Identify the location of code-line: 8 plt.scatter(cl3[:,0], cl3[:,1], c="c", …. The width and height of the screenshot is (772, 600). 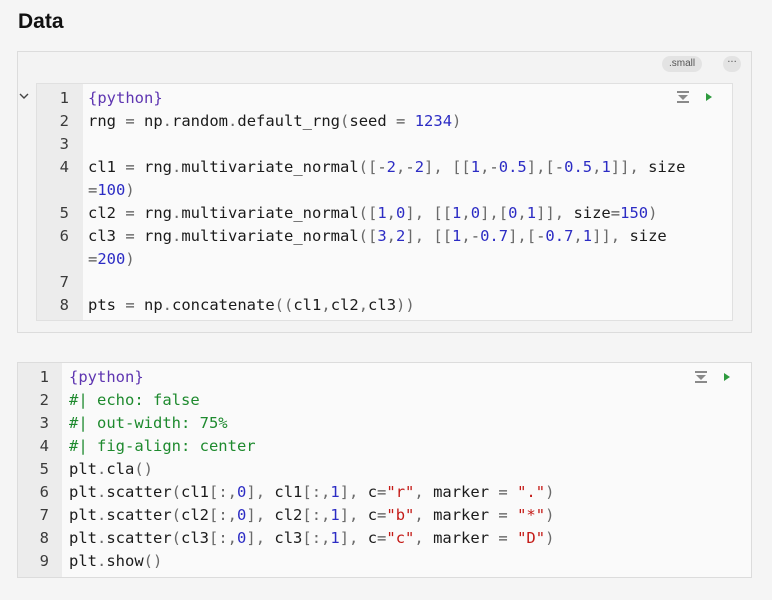
(384, 538).